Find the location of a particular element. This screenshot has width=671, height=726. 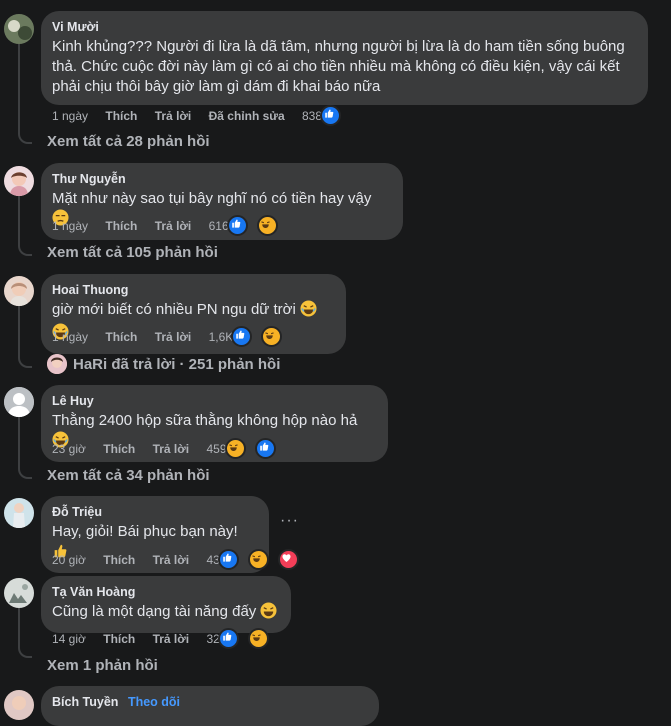

follow-button: Theo dõi is located at coordinates (154, 702).